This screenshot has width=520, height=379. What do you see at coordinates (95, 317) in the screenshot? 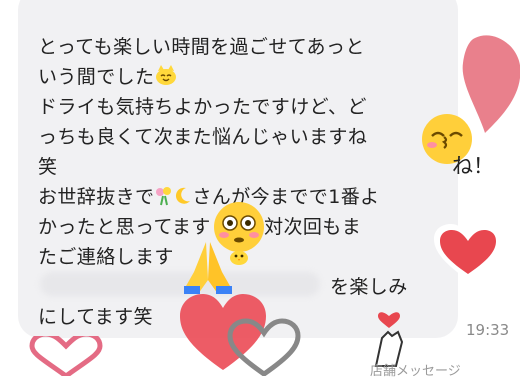
I see `message-line-10: にしてます笑` at bounding box center [95, 317].